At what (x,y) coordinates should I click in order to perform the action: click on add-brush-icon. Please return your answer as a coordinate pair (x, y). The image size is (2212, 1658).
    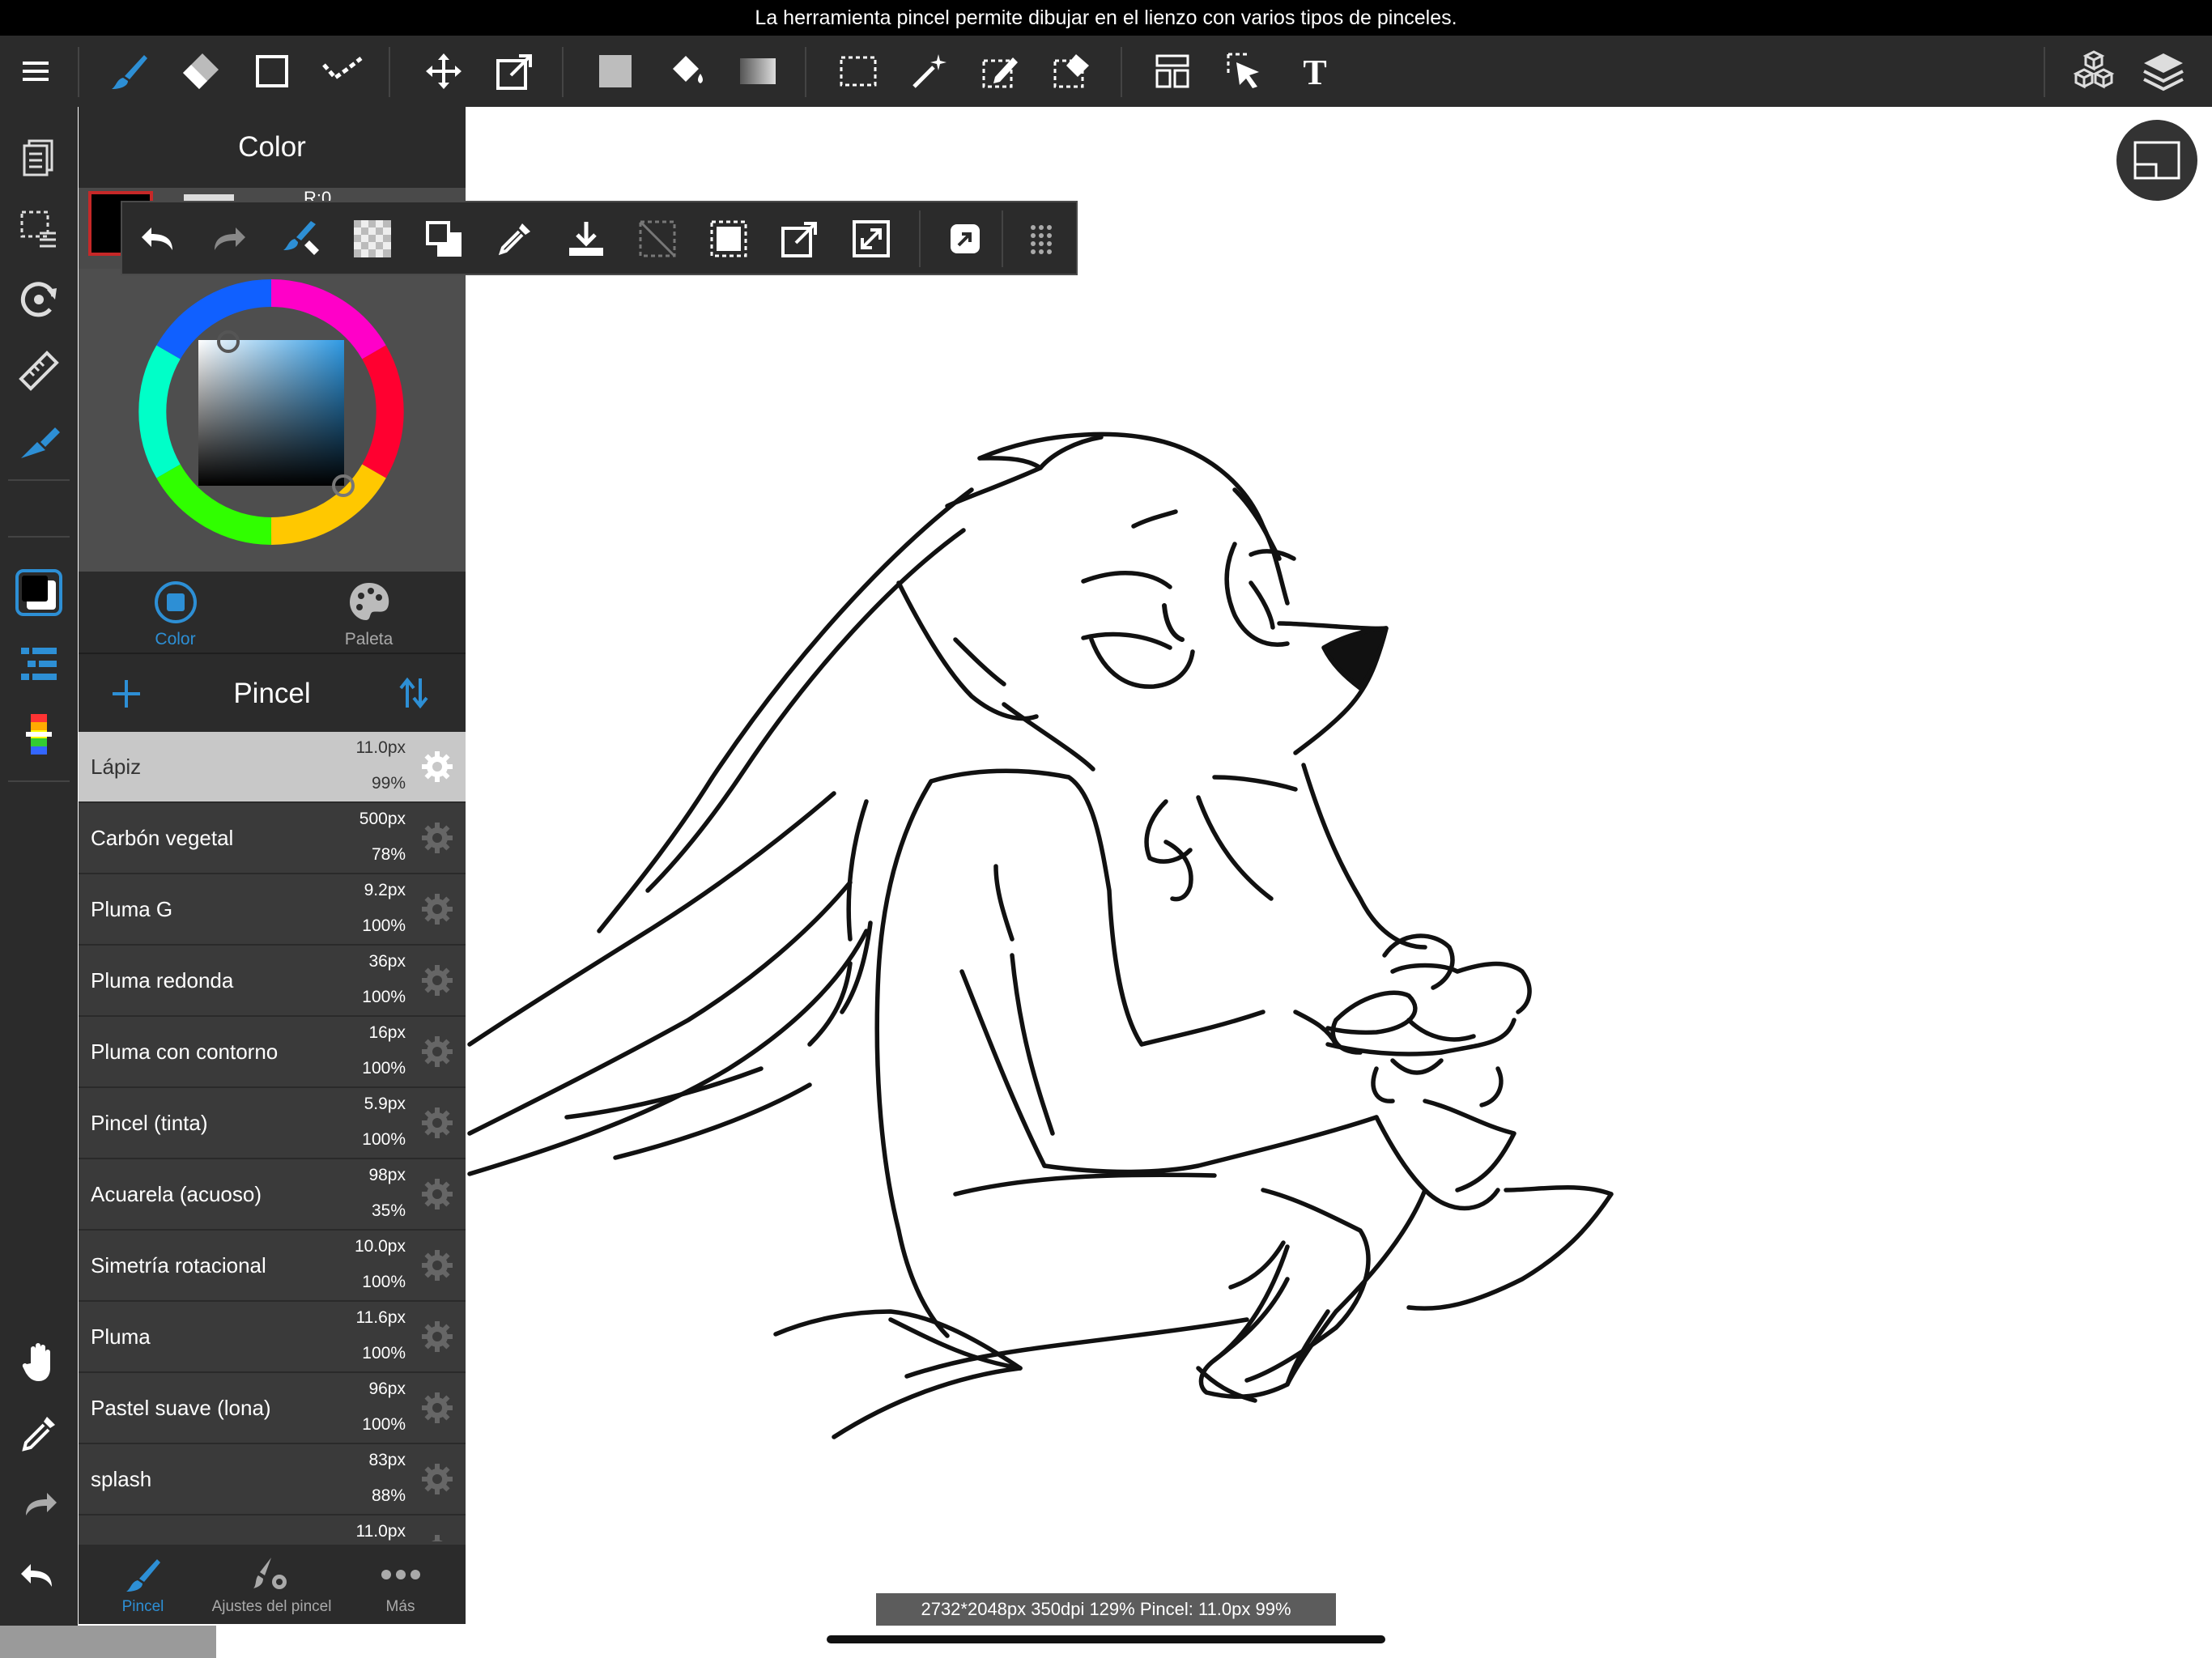
    Looking at the image, I should click on (126, 694).